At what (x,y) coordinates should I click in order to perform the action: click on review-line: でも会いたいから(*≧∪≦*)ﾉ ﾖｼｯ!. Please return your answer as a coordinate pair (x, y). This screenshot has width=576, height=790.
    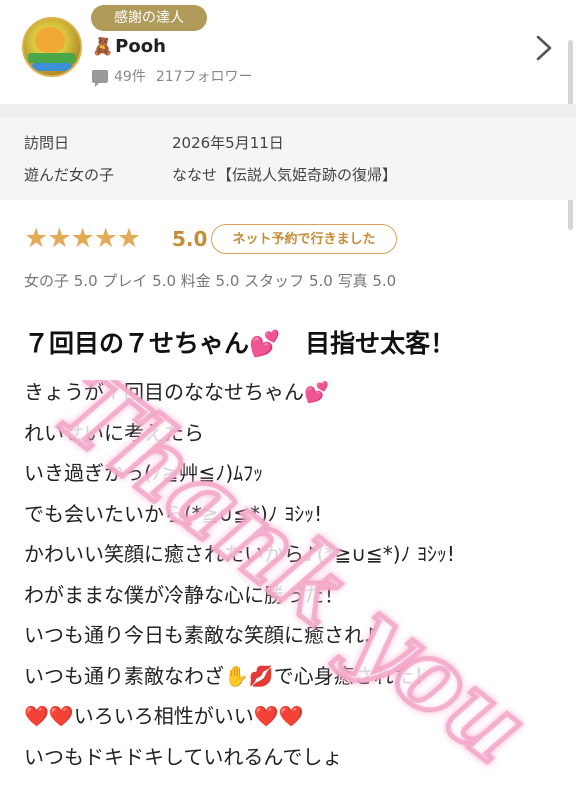
    Looking at the image, I should click on (173, 513).